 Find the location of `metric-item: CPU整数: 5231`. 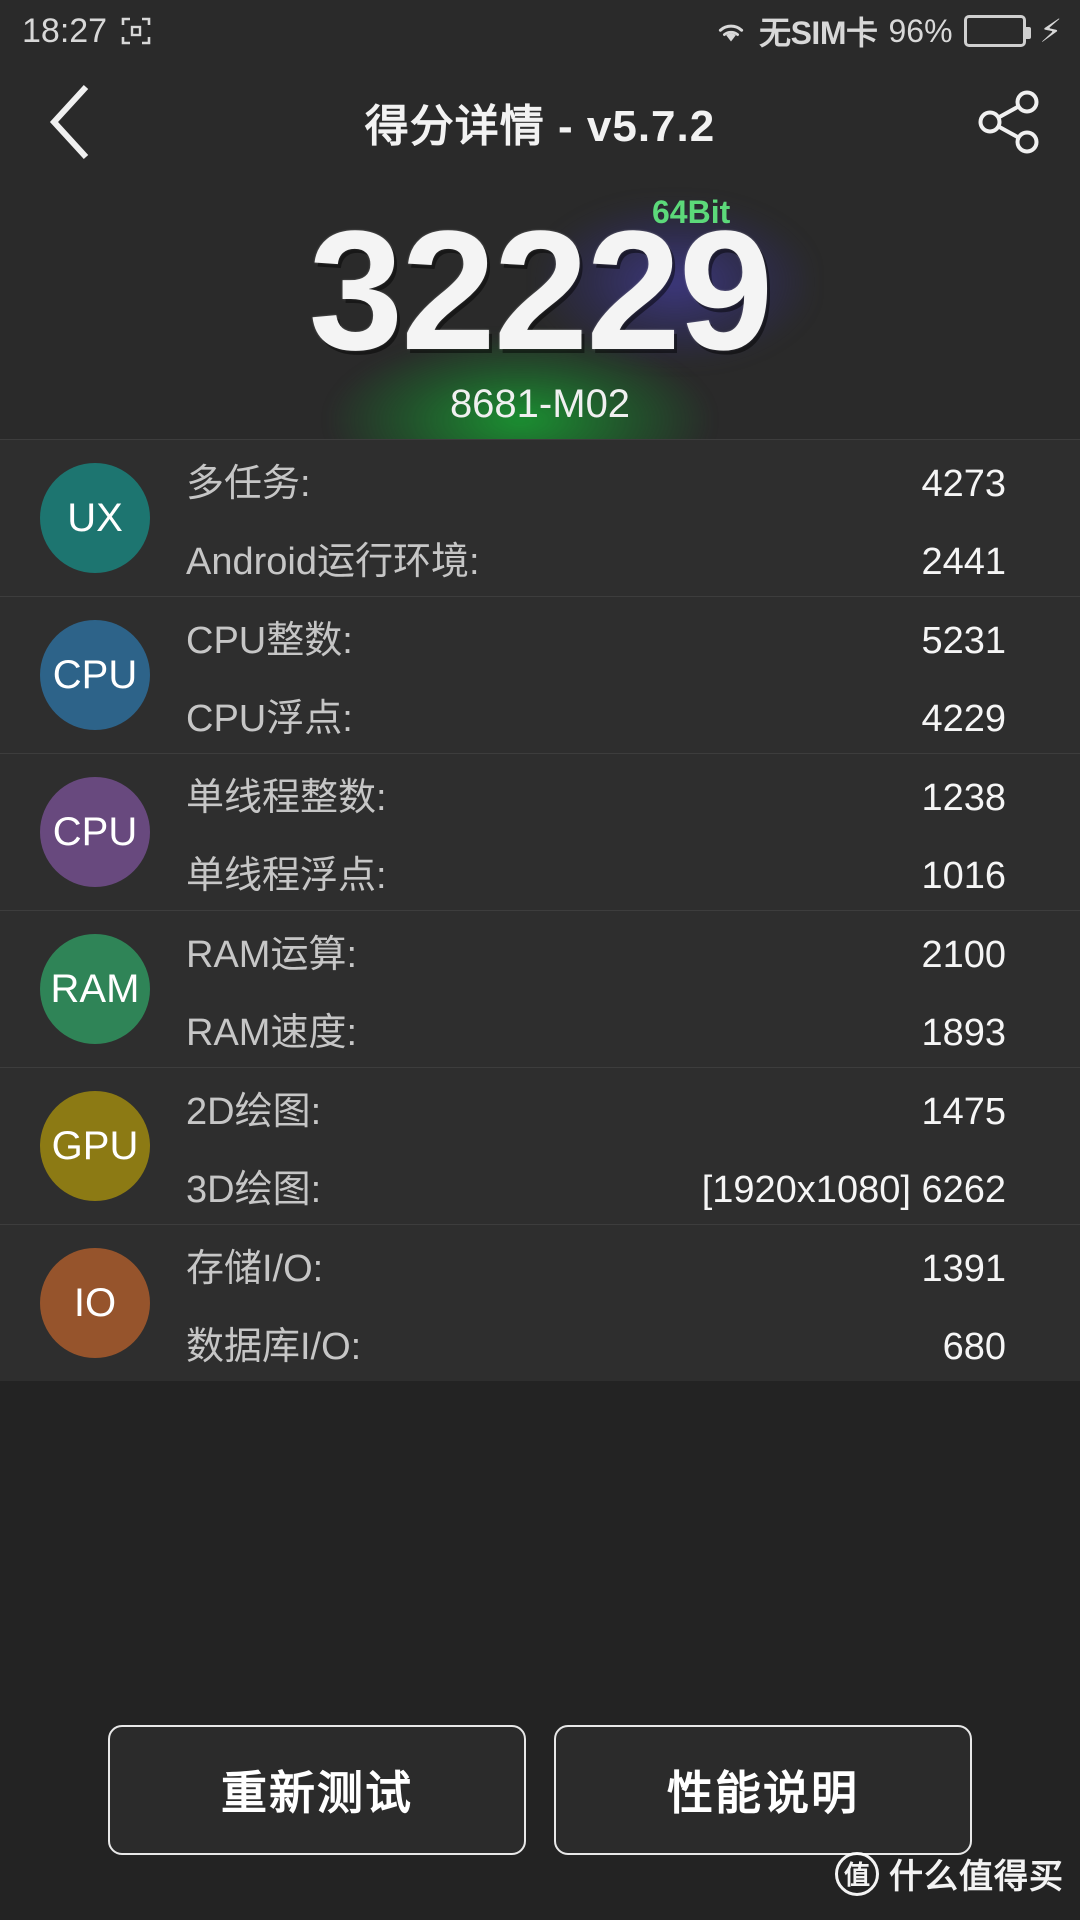

metric-item: CPU整数: 5231 is located at coordinates (614, 636).